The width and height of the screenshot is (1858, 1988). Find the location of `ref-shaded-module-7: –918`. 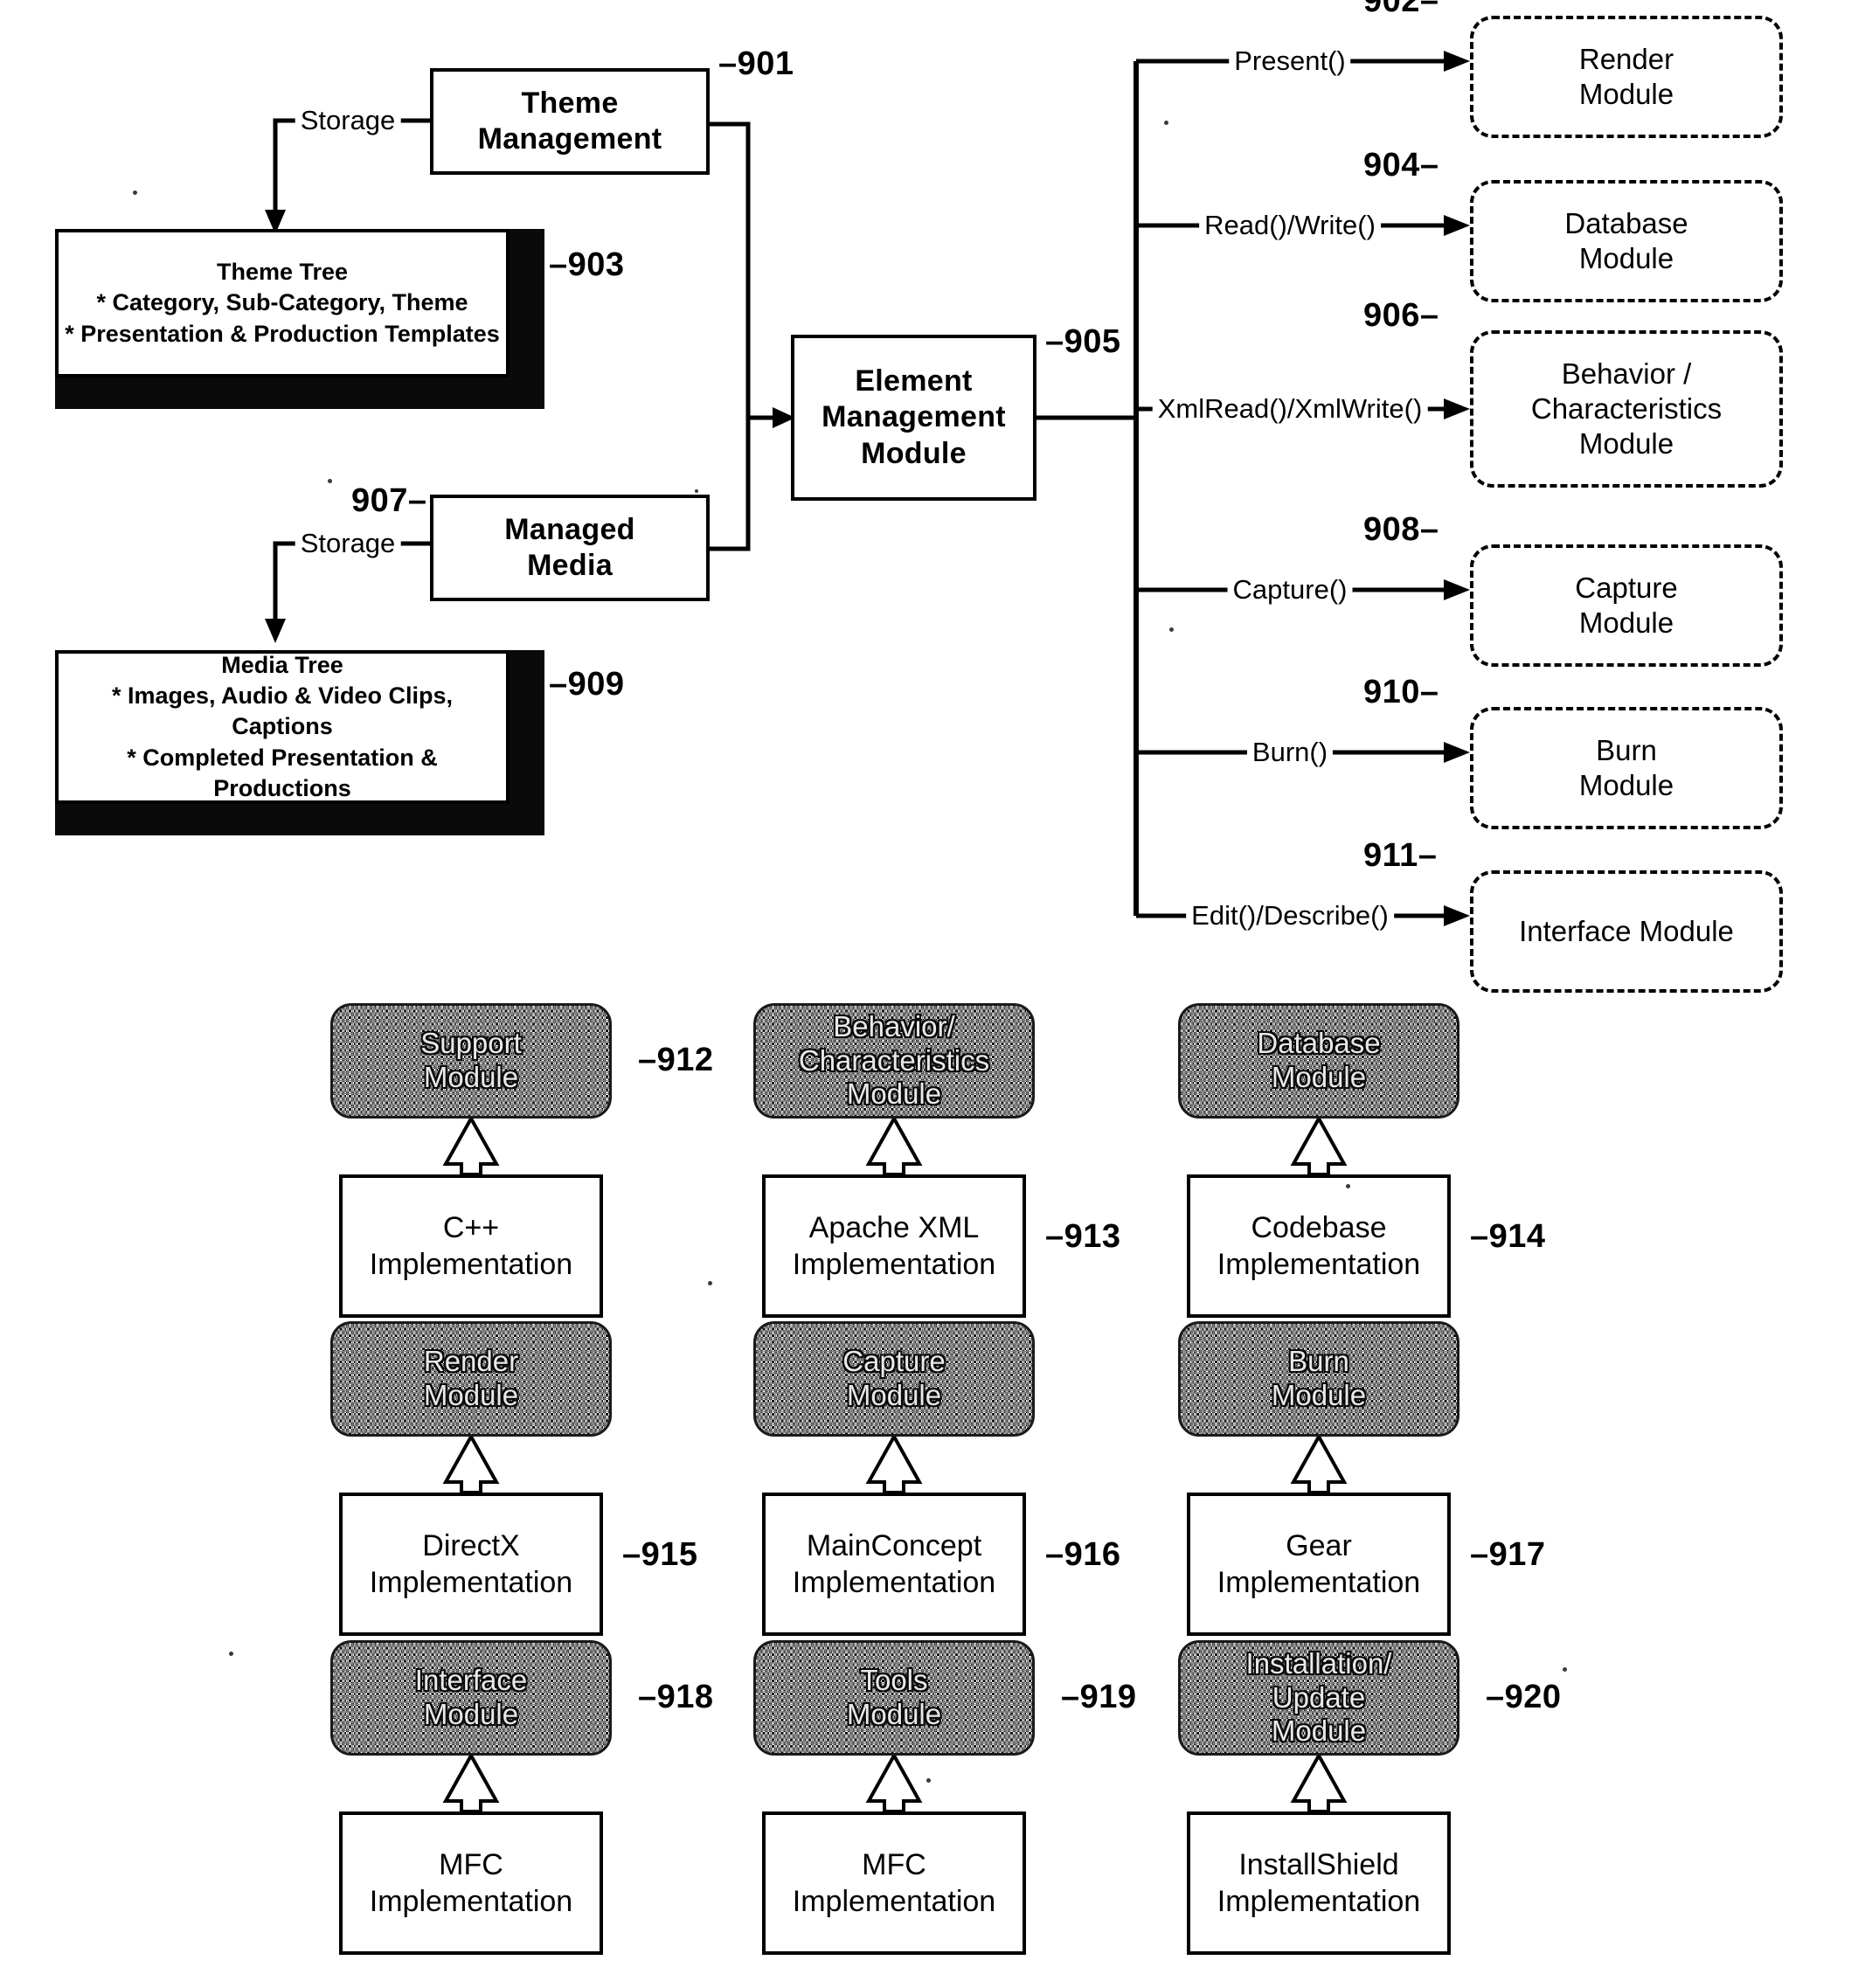

ref-shaded-module-7: –918 is located at coordinates (676, 1697).